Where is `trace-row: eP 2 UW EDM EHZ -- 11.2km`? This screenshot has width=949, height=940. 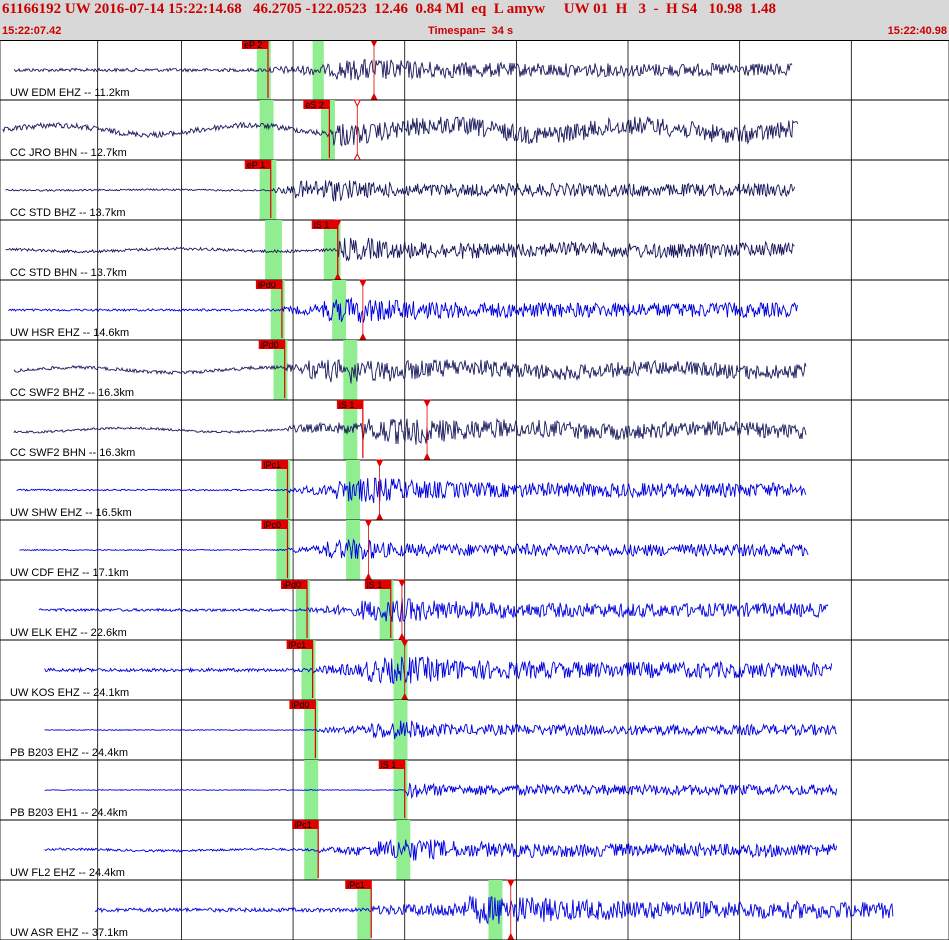 trace-row: eP 2 UW EDM EHZ -- 11.2km is located at coordinates (474, 70).